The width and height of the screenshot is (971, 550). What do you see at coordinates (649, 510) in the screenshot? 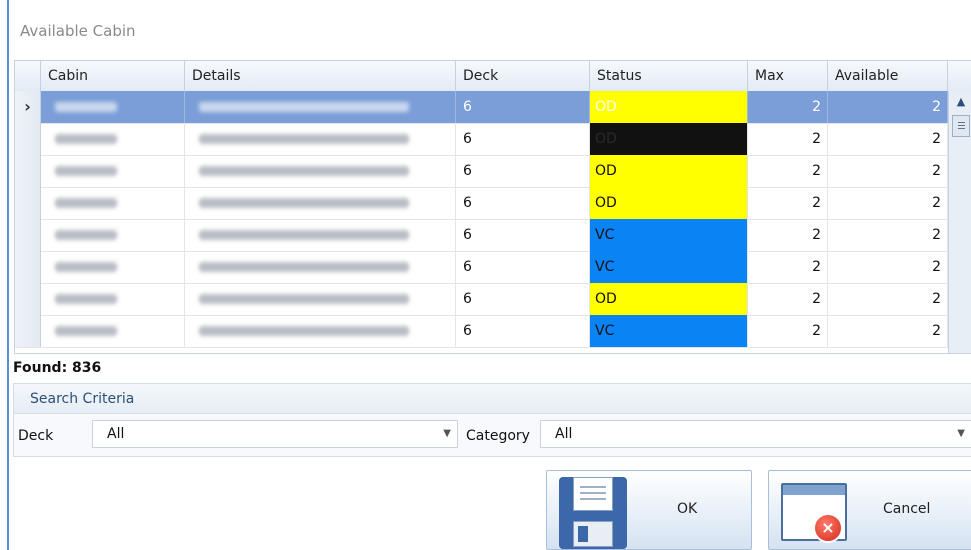
I see `ok-button: OK` at bounding box center [649, 510].